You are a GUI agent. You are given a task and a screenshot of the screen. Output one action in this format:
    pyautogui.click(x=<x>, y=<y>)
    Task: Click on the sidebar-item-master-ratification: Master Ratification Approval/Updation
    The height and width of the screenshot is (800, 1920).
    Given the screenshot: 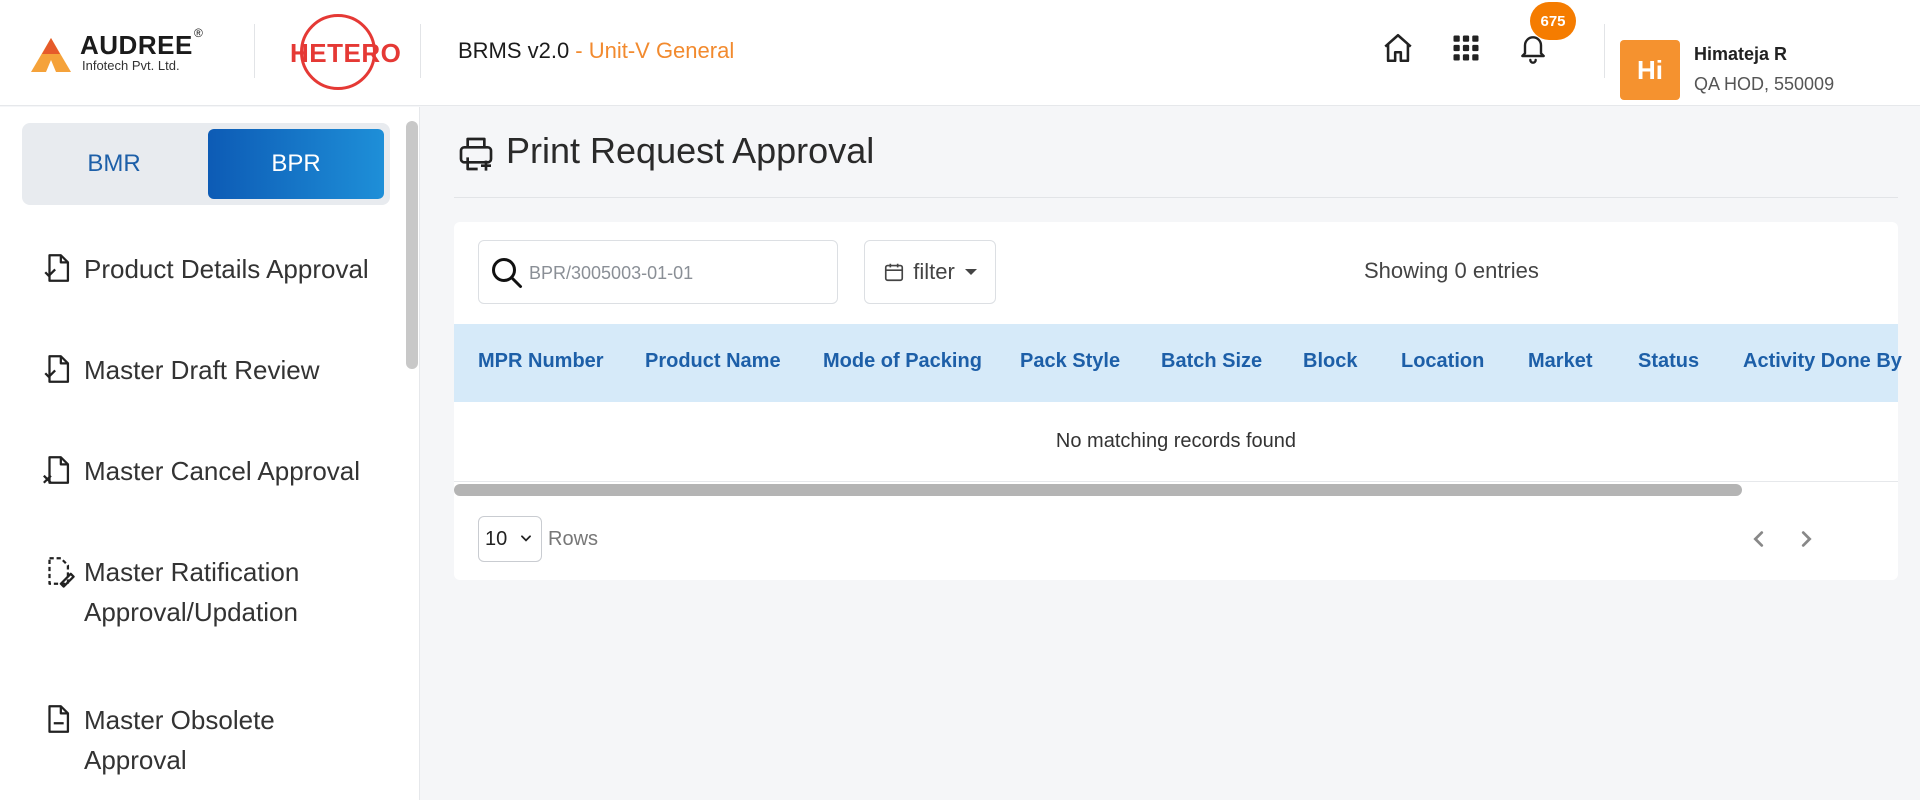 What is the action you would take?
    pyautogui.click(x=210, y=592)
    